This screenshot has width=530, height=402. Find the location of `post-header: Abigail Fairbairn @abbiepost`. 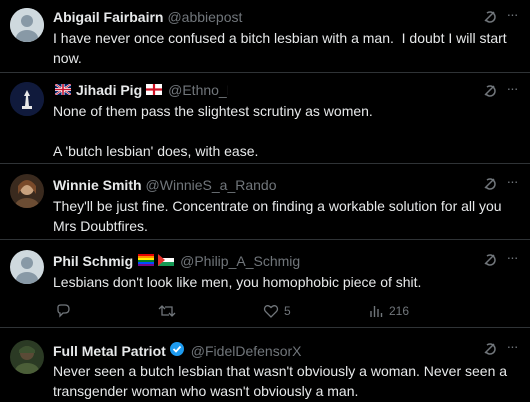

post-header: Abigail Fairbairn @abbiepost is located at coordinates (261, 17).